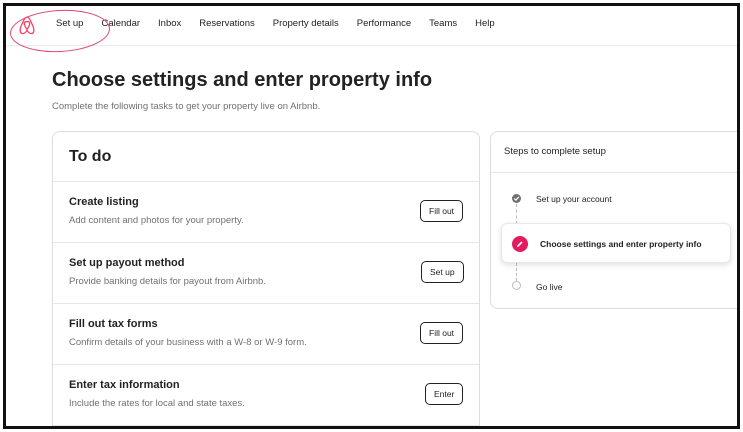 Image resolution: width=743 pixels, height=432 pixels. Describe the element at coordinates (442, 333) in the screenshot. I see `fill-out-tax-forms-button: Fill out` at that location.